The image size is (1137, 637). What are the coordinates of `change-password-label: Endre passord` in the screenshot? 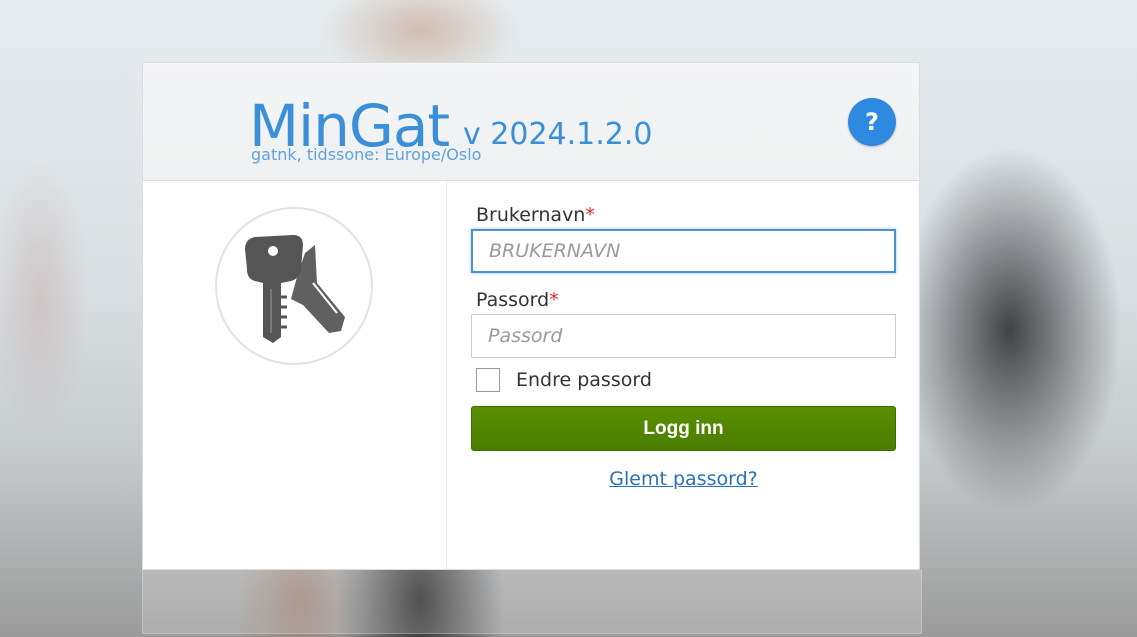 It's located at (584, 380).